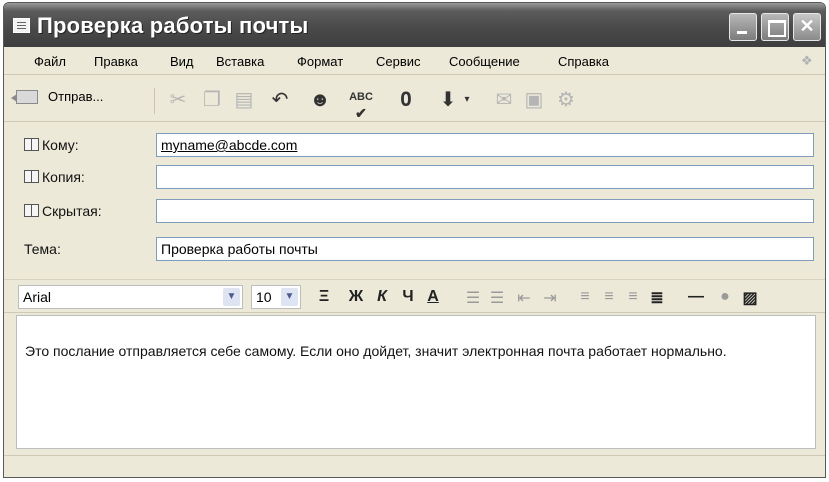 The width and height of the screenshot is (829, 482). Describe the element at coordinates (743, 27) in the screenshot. I see `minimize-button` at that location.